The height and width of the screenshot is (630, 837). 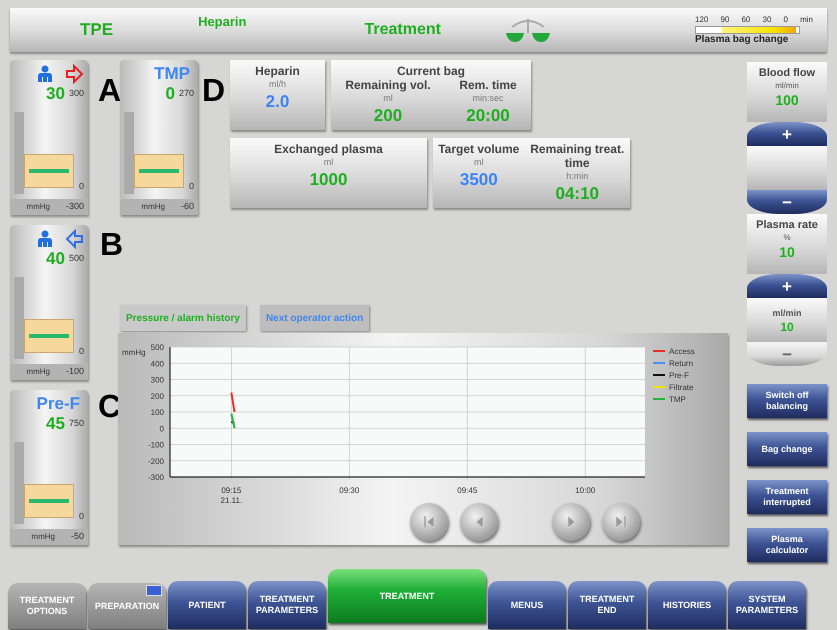 What do you see at coordinates (388, 85) in the screenshot?
I see `field-label: Remaining vol.` at bounding box center [388, 85].